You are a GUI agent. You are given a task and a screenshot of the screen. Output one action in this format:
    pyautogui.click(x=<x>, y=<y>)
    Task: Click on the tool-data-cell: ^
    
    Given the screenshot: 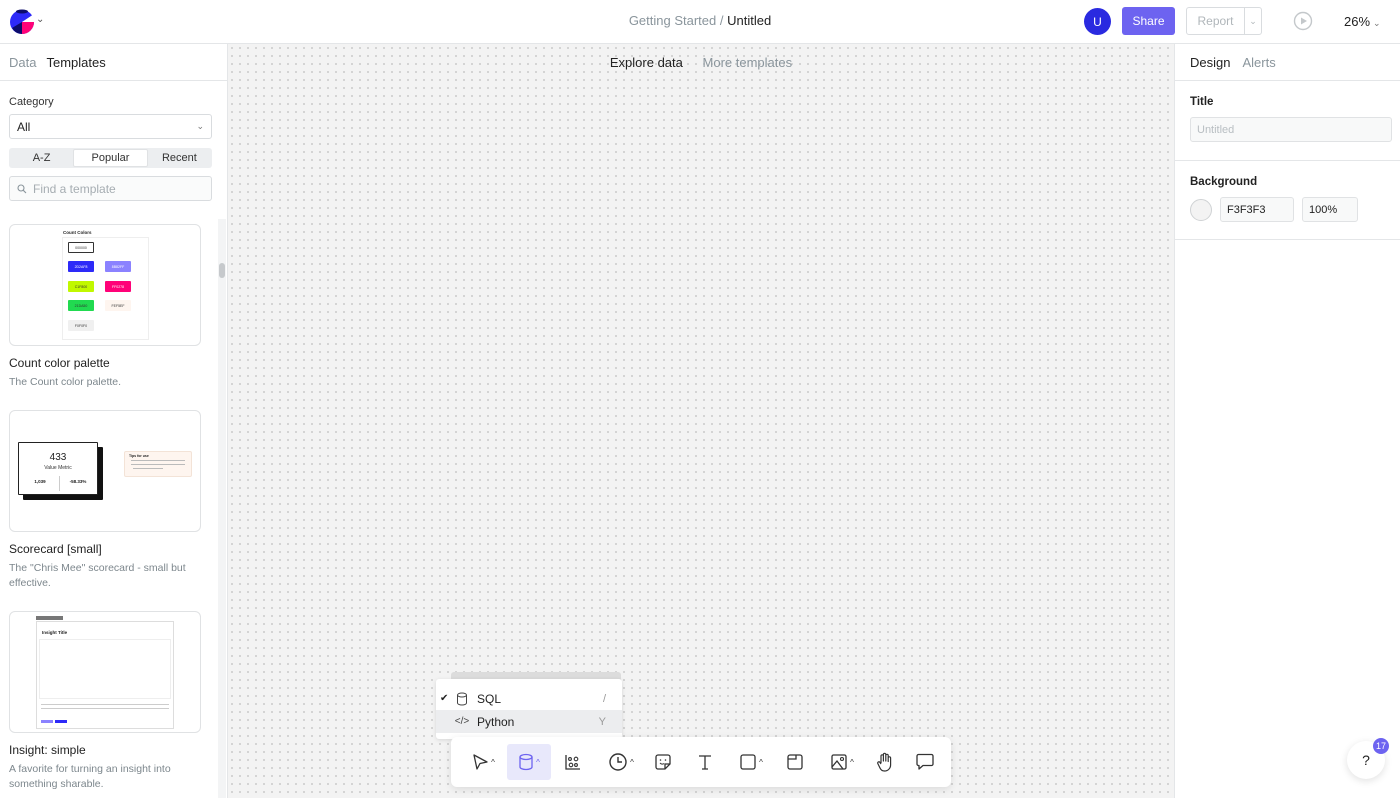 What is the action you would take?
    pyautogui.click(x=529, y=762)
    